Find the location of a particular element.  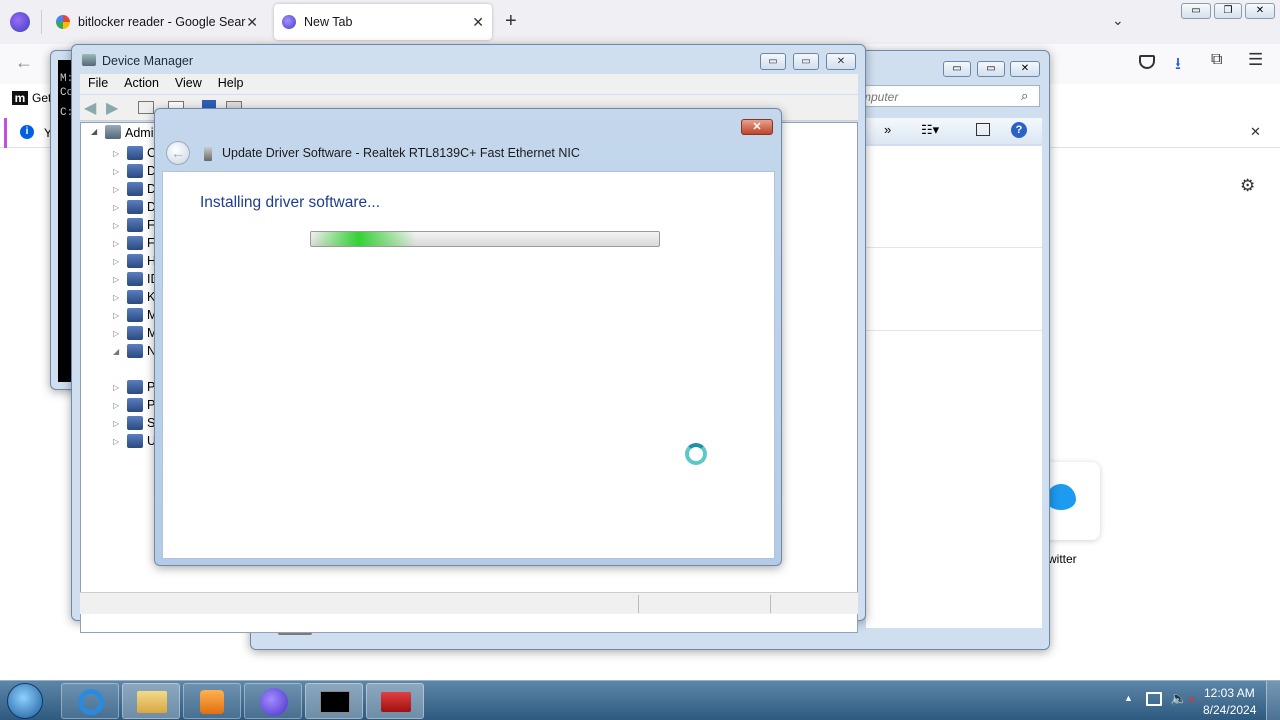

bookmark-m-icon: m is located at coordinates (20, 98).